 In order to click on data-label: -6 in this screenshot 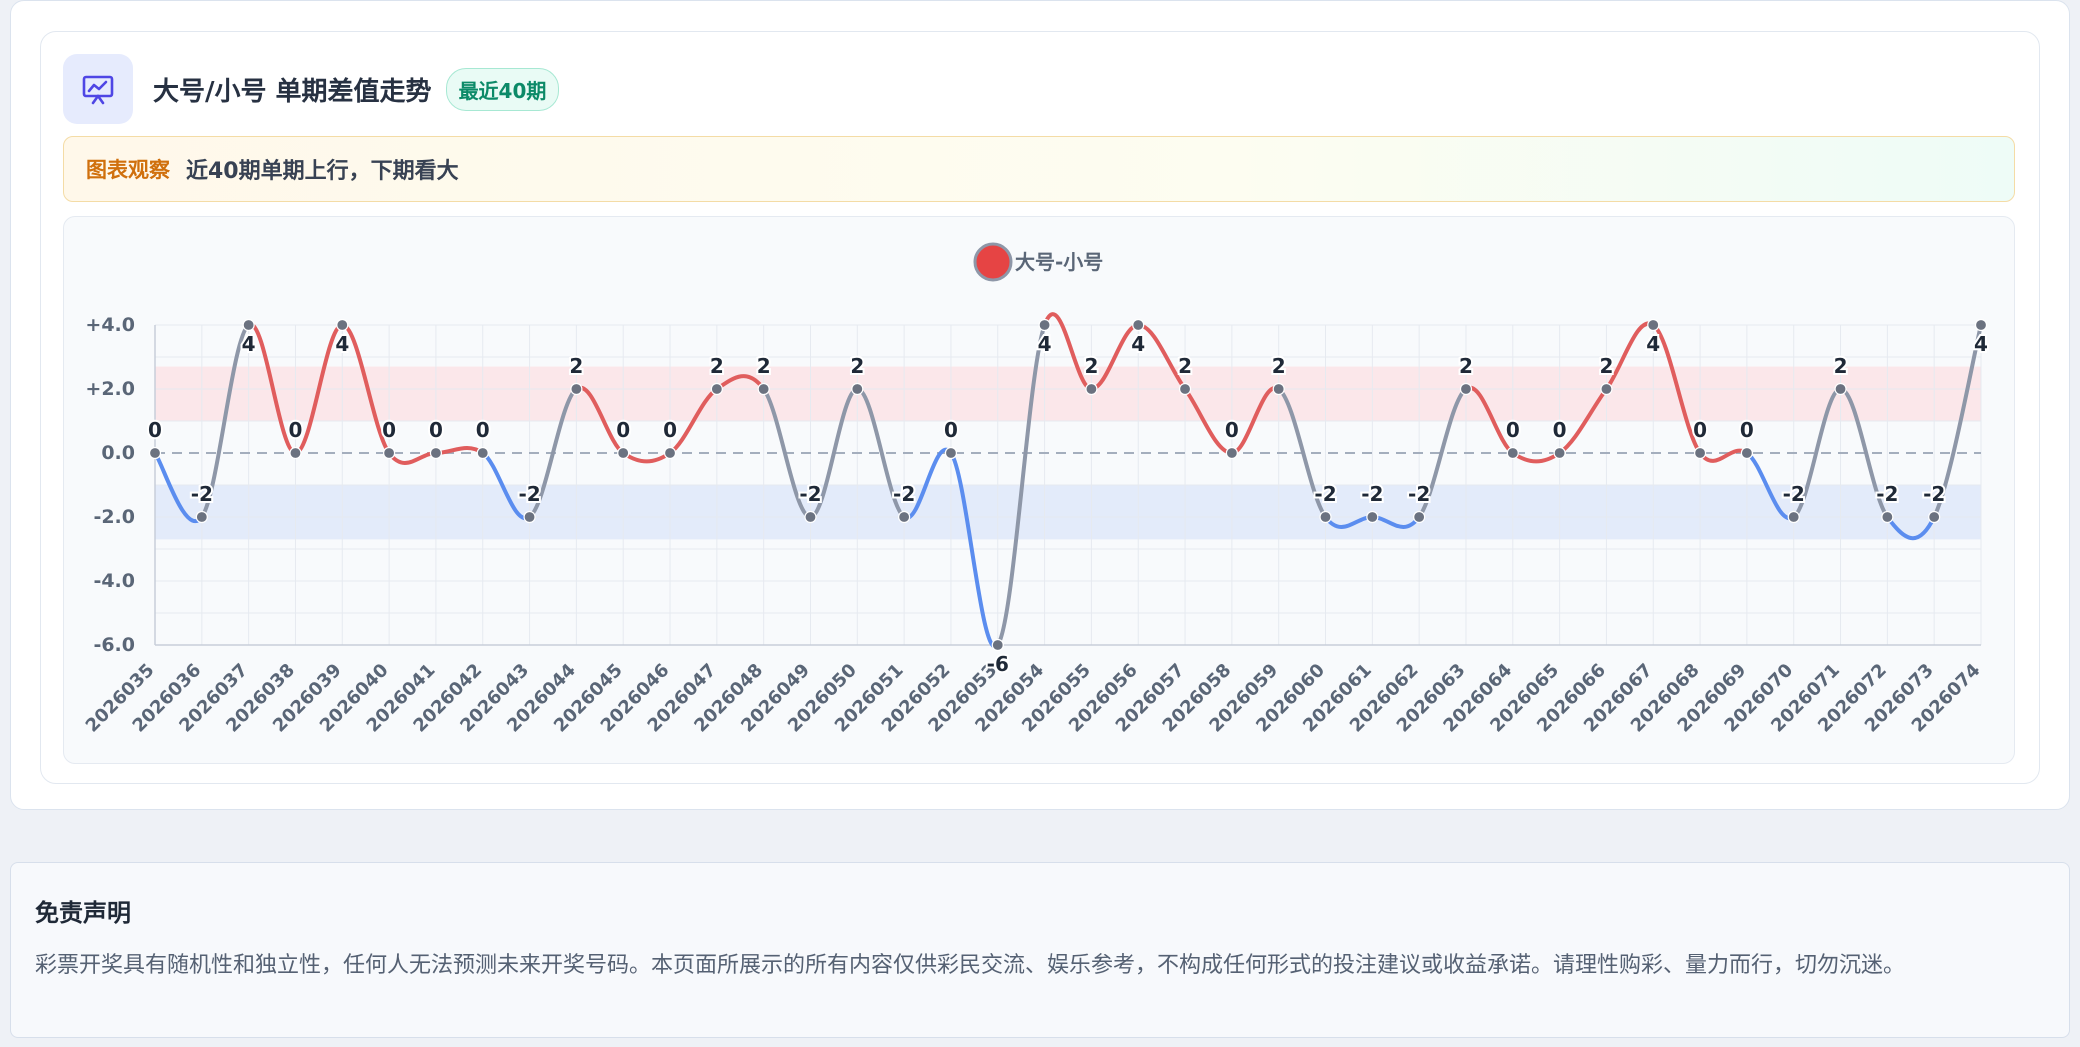, I will do `click(998, 664)`.